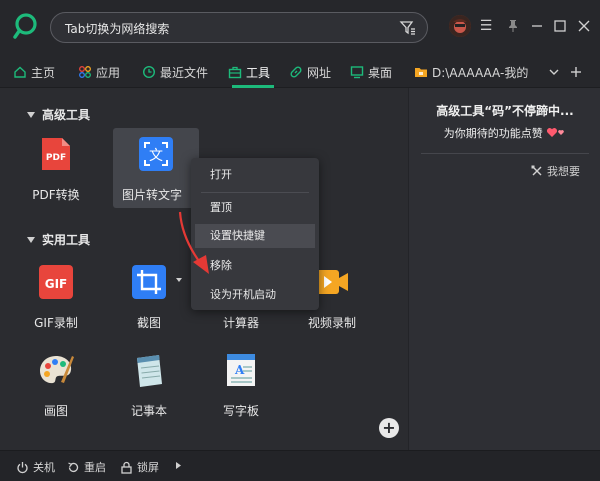 The height and width of the screenshot is (481, 600). Describe the element at coordinates (66, 240) in the screenshot. I see `section-title: 实用工具` at that location.